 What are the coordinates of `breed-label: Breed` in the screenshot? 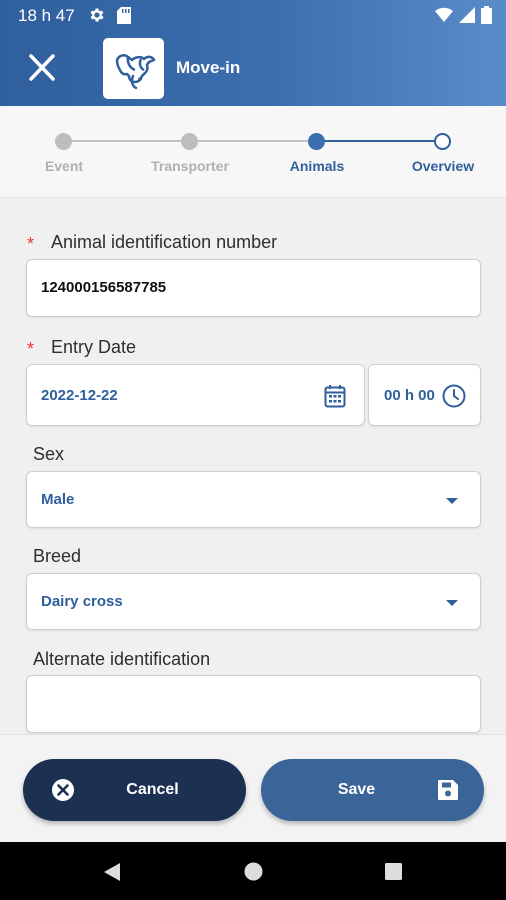 It's located at (57, 556).